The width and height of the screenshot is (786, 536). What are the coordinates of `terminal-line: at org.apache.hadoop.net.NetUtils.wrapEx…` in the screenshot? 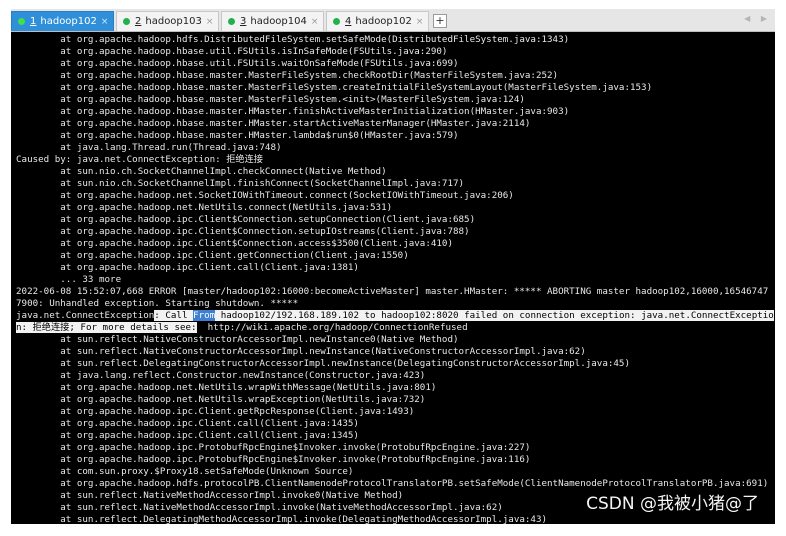 It's located at (221, 399).